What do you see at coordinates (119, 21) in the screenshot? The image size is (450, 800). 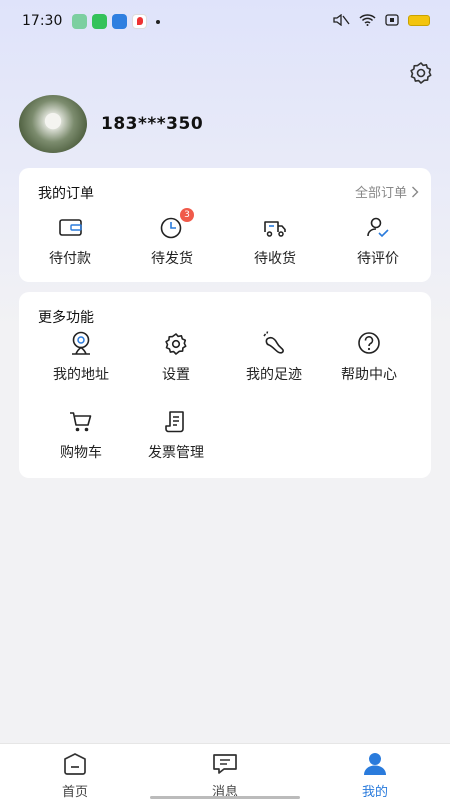 I see `cloud-app-icon` at bounding box center [119, 21].